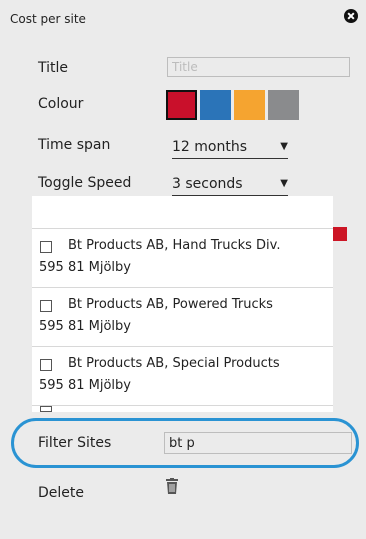 The height and width of the screenshot is (539, 366). Describe the element at coordinates (172, 486) in the screenshot. I see `trash-icon` at that location.